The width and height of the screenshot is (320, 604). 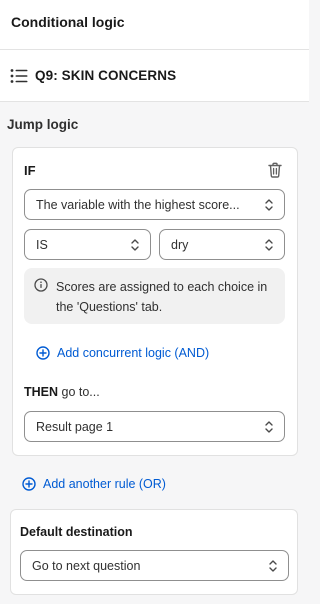 I want to click on default-destination-select: Go to next question, so click(x=154, y=565).